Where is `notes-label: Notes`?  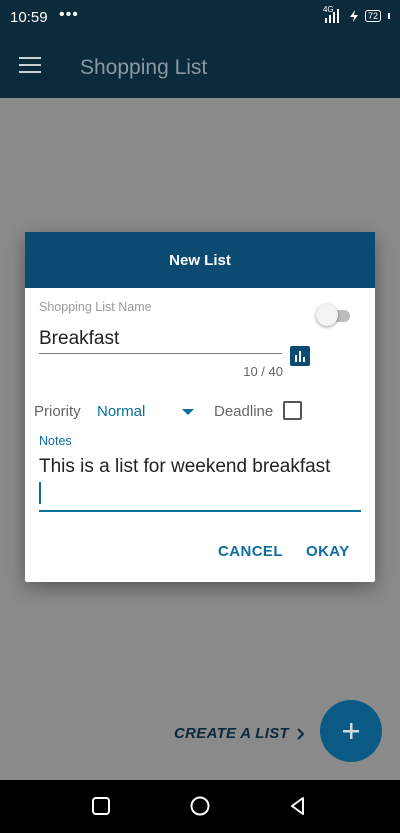
notes-label: Notes is located at coordinates (55, 441).